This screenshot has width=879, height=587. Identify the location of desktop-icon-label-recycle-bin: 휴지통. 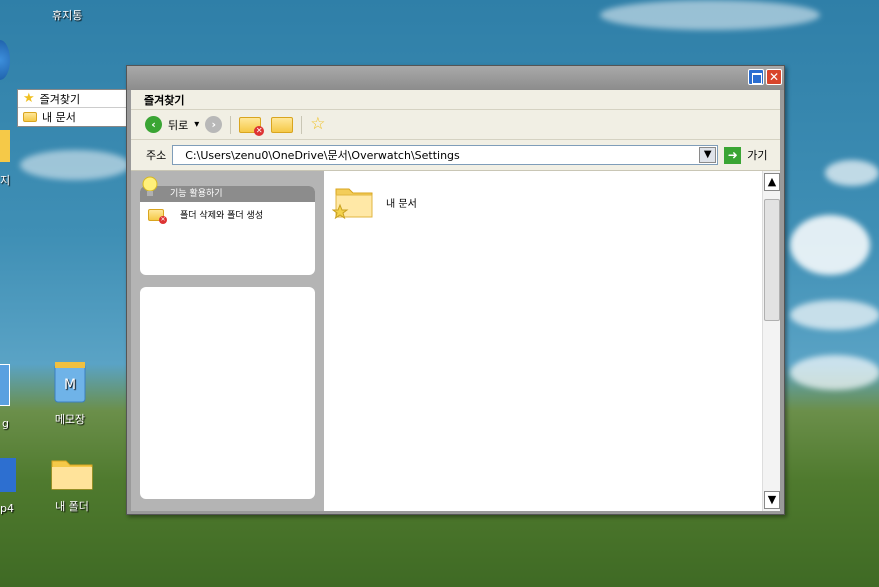
(67, 15).